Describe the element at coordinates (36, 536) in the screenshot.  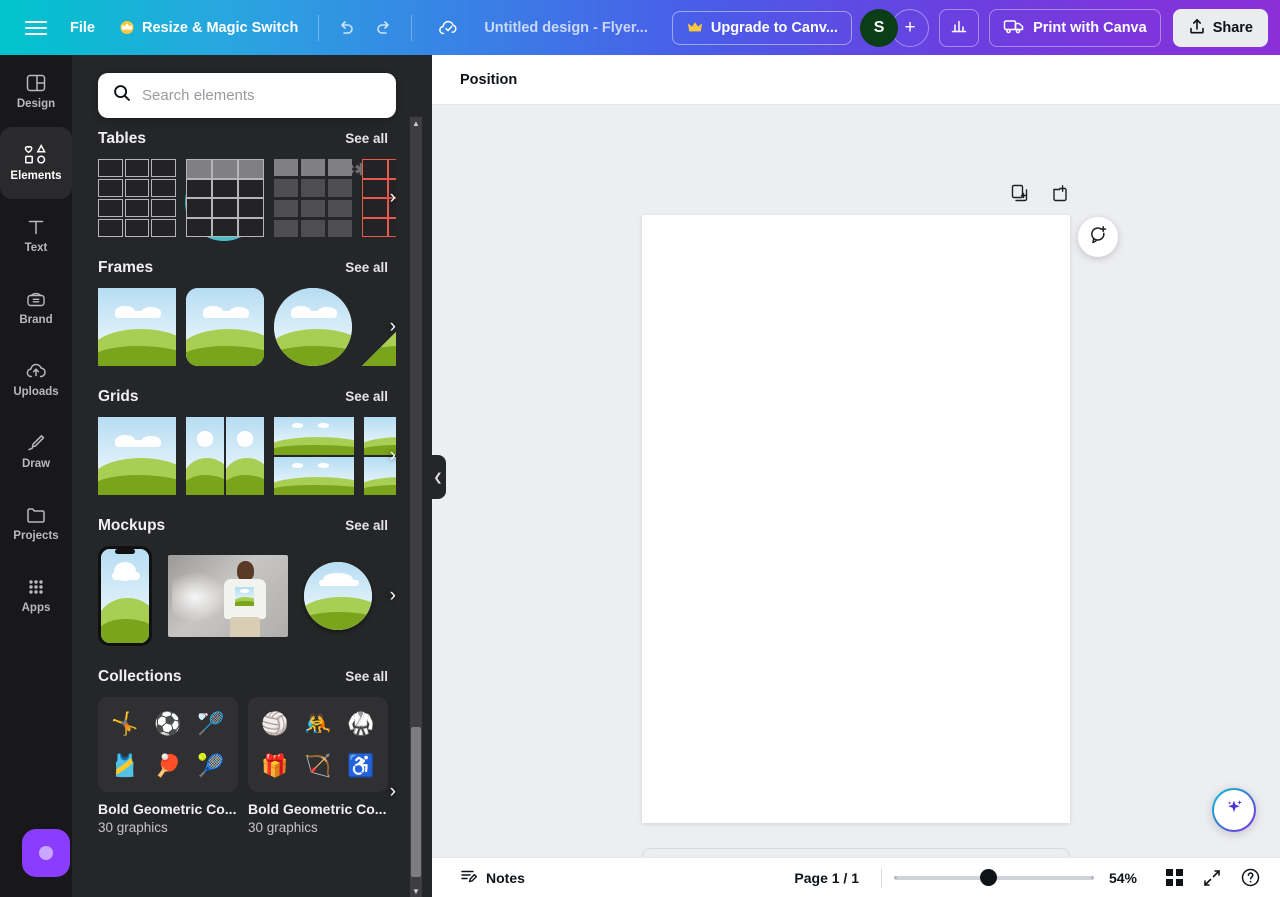
I see `sidebar-item-label-projects: Projects` at that location.